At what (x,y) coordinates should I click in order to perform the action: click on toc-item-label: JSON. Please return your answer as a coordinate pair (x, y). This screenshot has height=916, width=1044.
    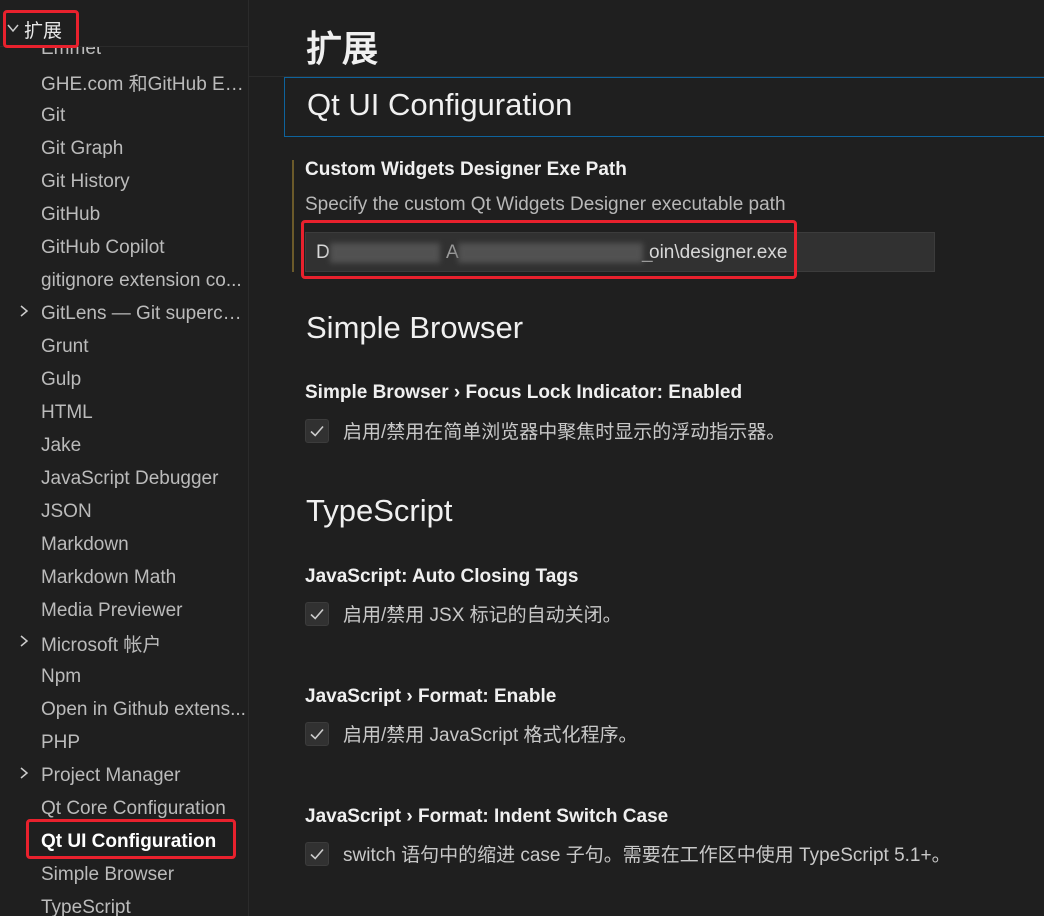
    Looking at the image, I should click on (66, 511).